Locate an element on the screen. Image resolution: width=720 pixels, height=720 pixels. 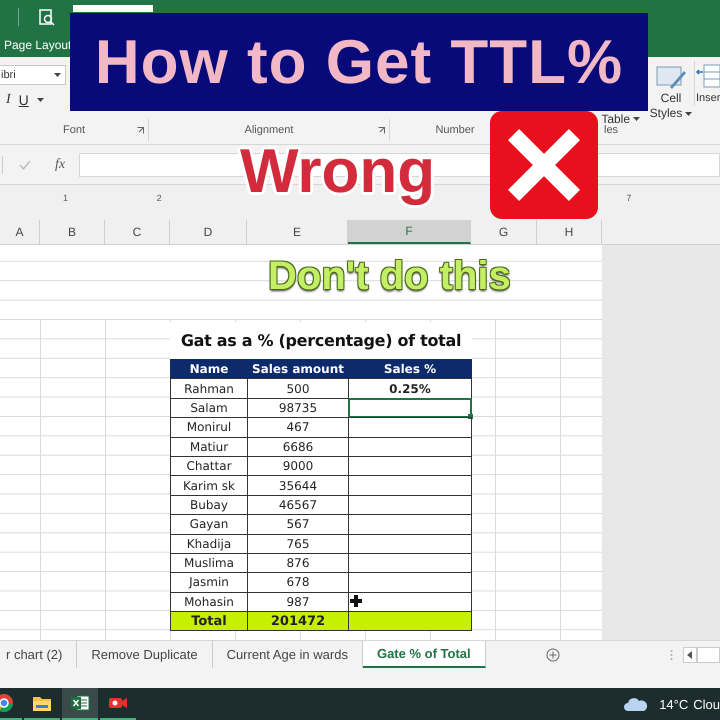
verdict-text: Wrong is located at coordinates (338, 172).